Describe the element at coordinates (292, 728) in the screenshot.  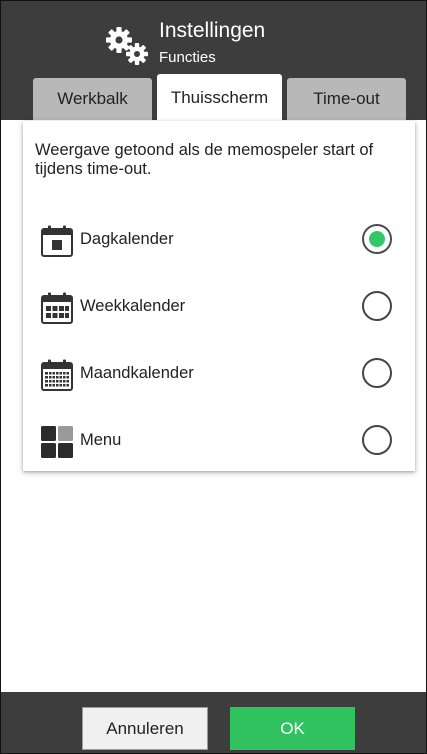
I see `ok-button: OK` at that location.